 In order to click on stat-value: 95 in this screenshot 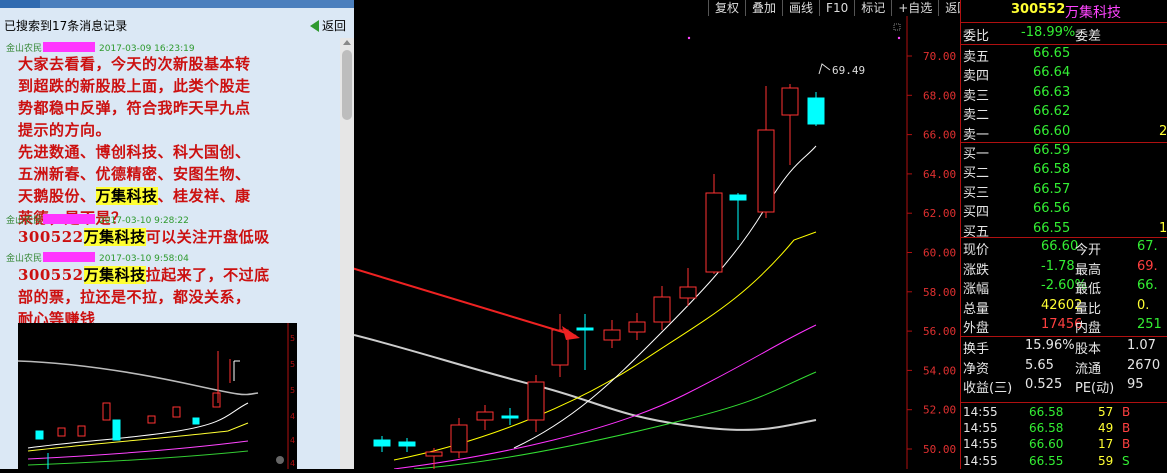, I will do `click(1135, 385)`.